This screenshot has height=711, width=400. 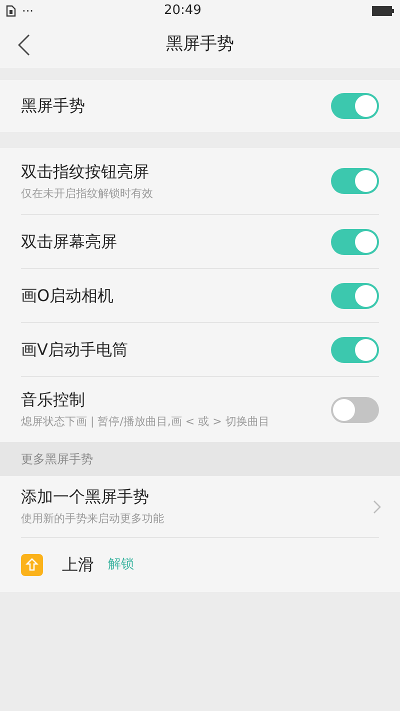 I want to click on item-title: 添加一个黑屏手势, so click(x=85, y=497).